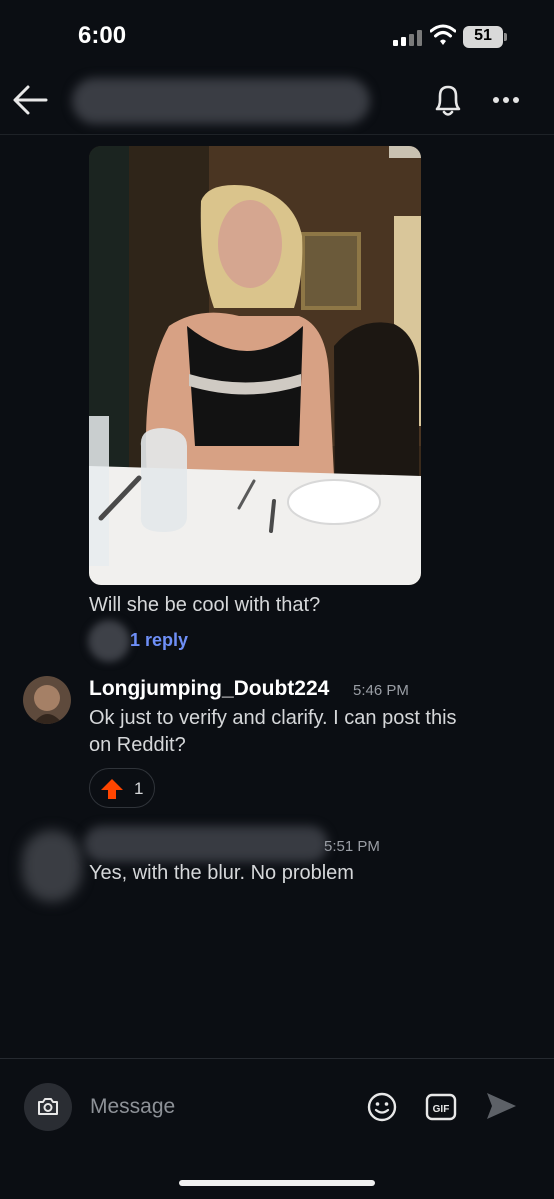 The width and height of the screenshot is (554, 1199). I want to click on battery-level: 51, so click(483, 35).